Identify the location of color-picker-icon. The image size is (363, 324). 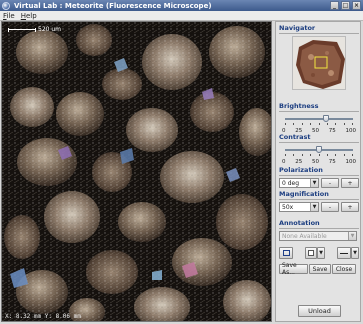
(311, 253).